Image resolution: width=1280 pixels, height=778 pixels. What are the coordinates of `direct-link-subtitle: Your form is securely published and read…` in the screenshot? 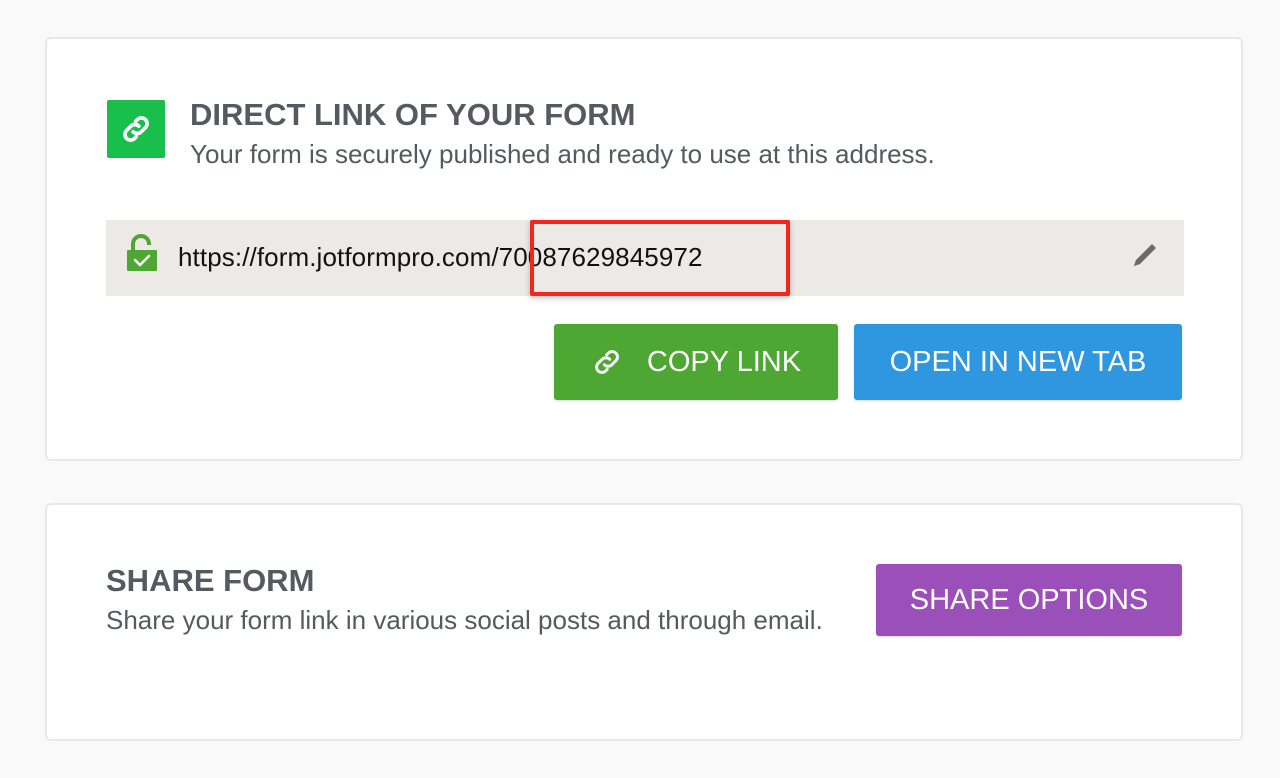 It's located at (562, 154).